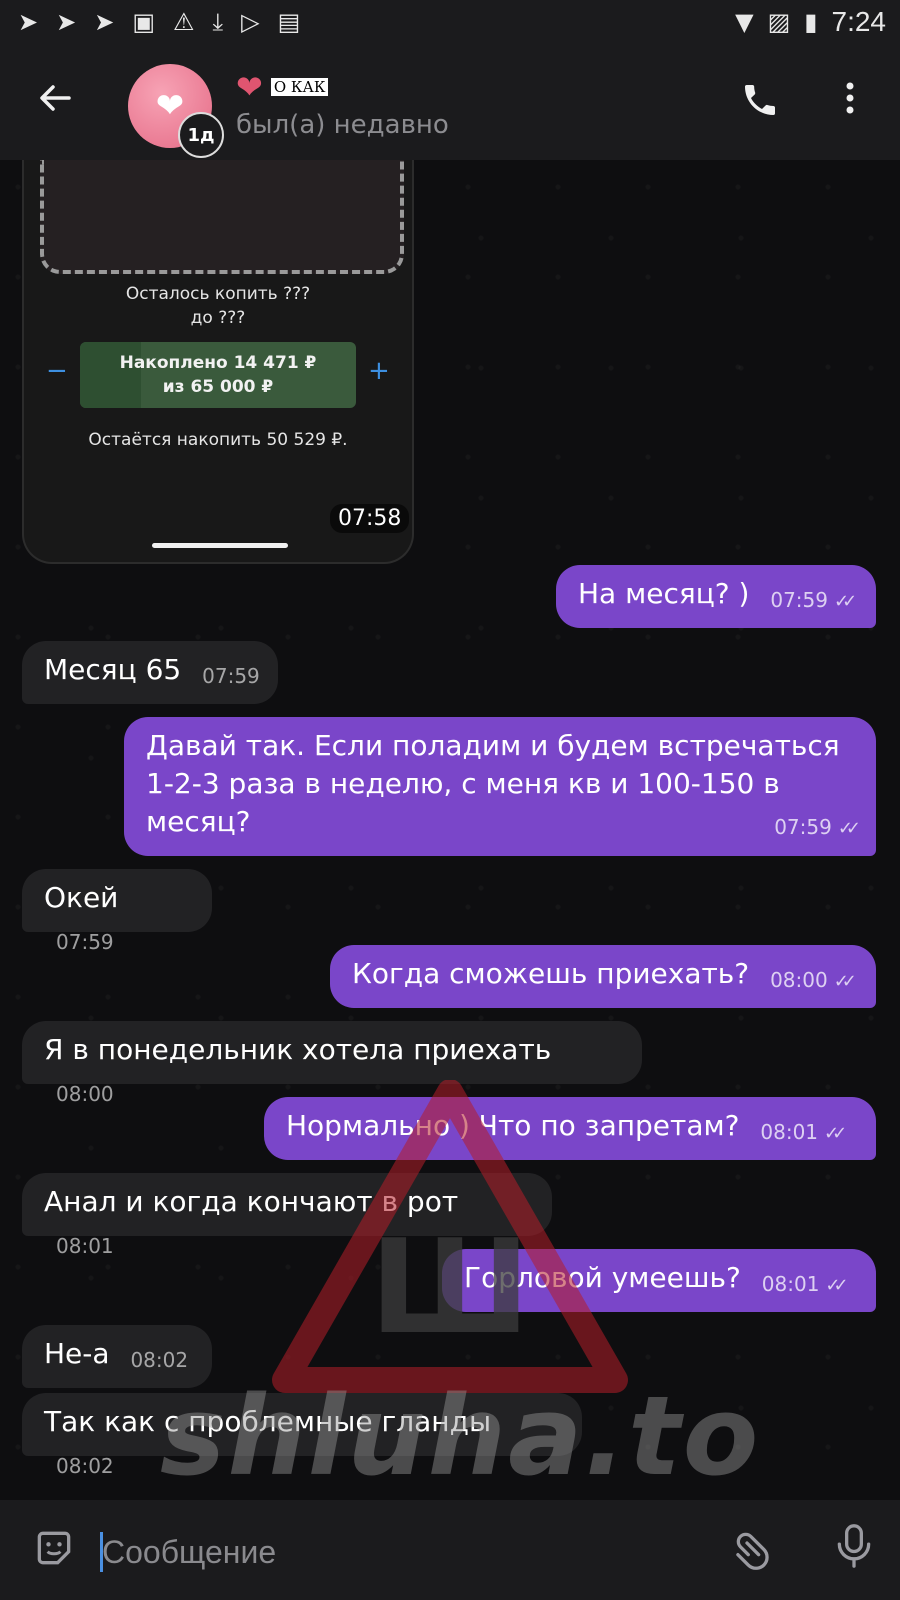  What do you see at coordinates (289, 22) in the screenshot?
I see `translate-icon: ▤` at bounding box center [289, 22].